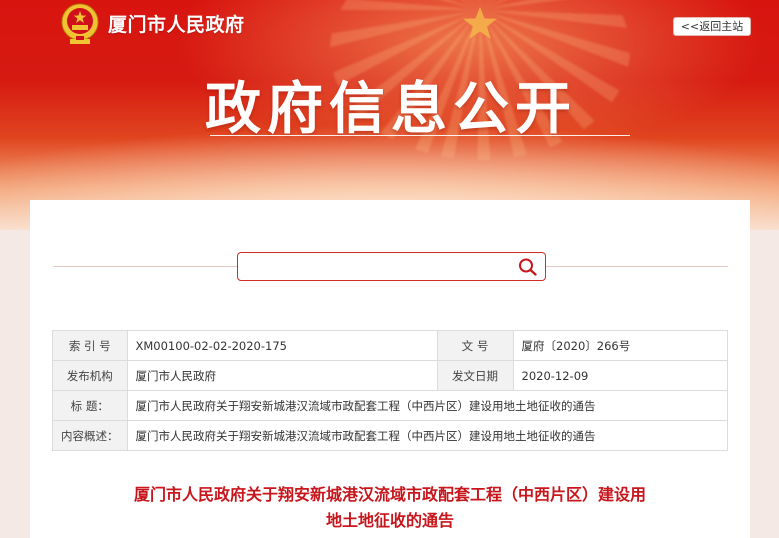 The image size is (779, 538). I want to click on banner-title: 政府信息公开, so click(391, 109).